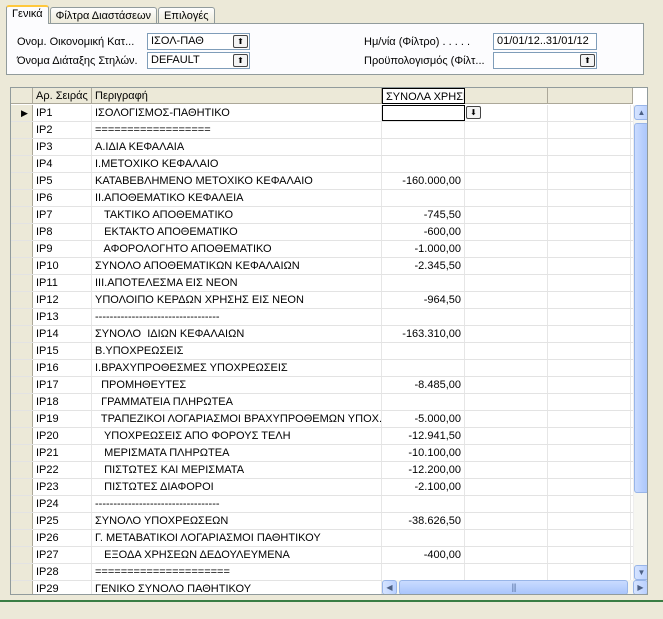 Image resolution: width=663 pixels, height=619 pixels. I want to click on row-value: -38.626,50, so click(423, 521).